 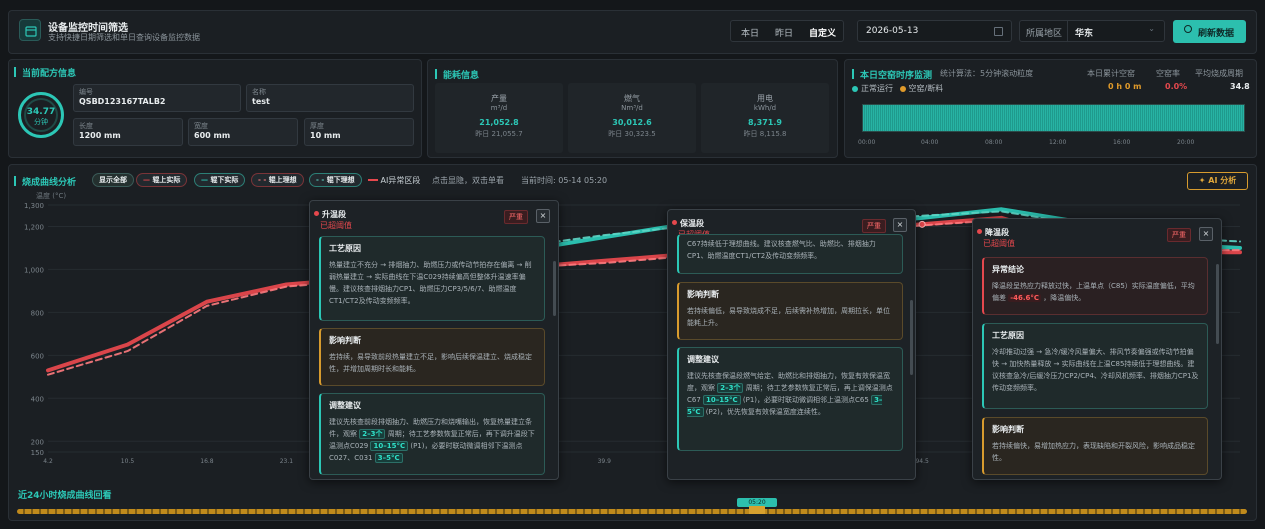 I want to click on x-tick-label: 10.5, so click(x=128, y=461).